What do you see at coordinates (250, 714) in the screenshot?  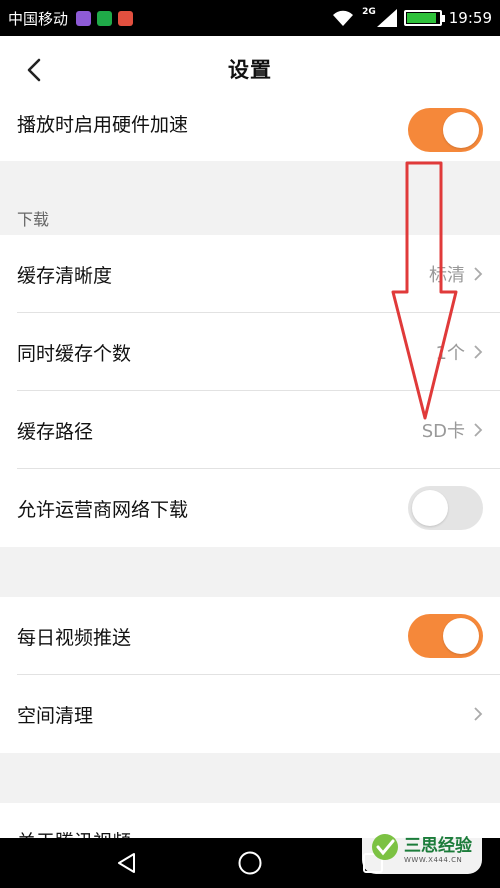 I see `settings-row-space-clean: 空间清理` at bounding box center [250, 714].